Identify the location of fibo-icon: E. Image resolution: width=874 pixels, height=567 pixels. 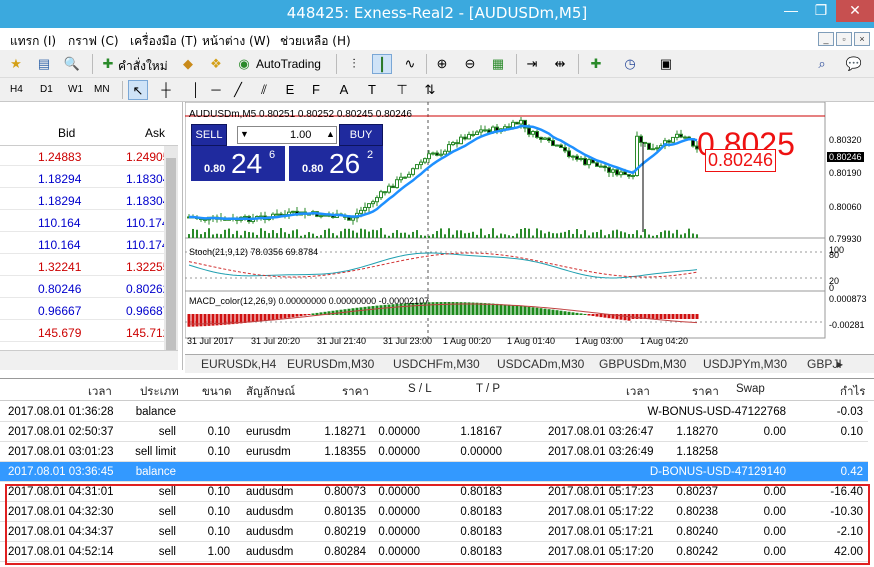
(290, 90).